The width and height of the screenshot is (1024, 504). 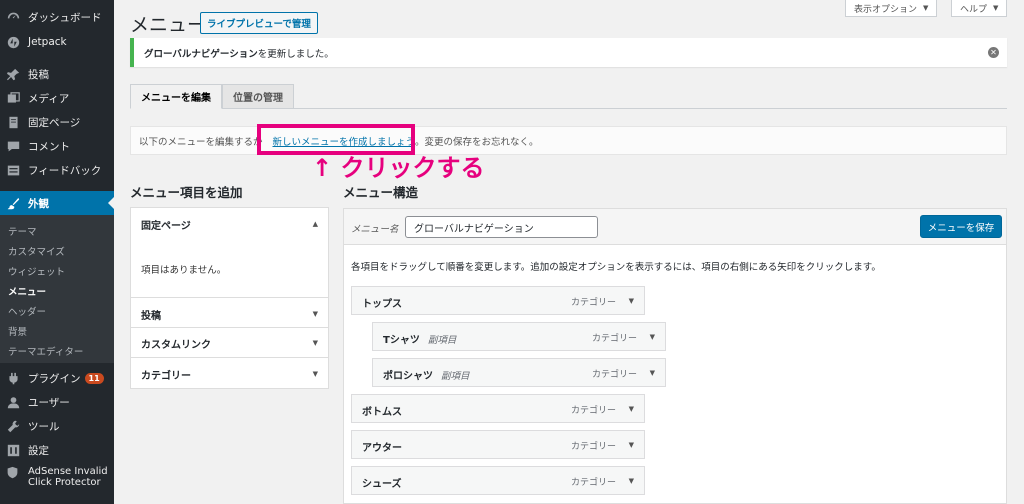 What do you see at coordinates (568, 52) in the screenshot?
I see `update-notice: グローバルナビゲーション を更新しました。 ✕` at bounding box center [568, 52].